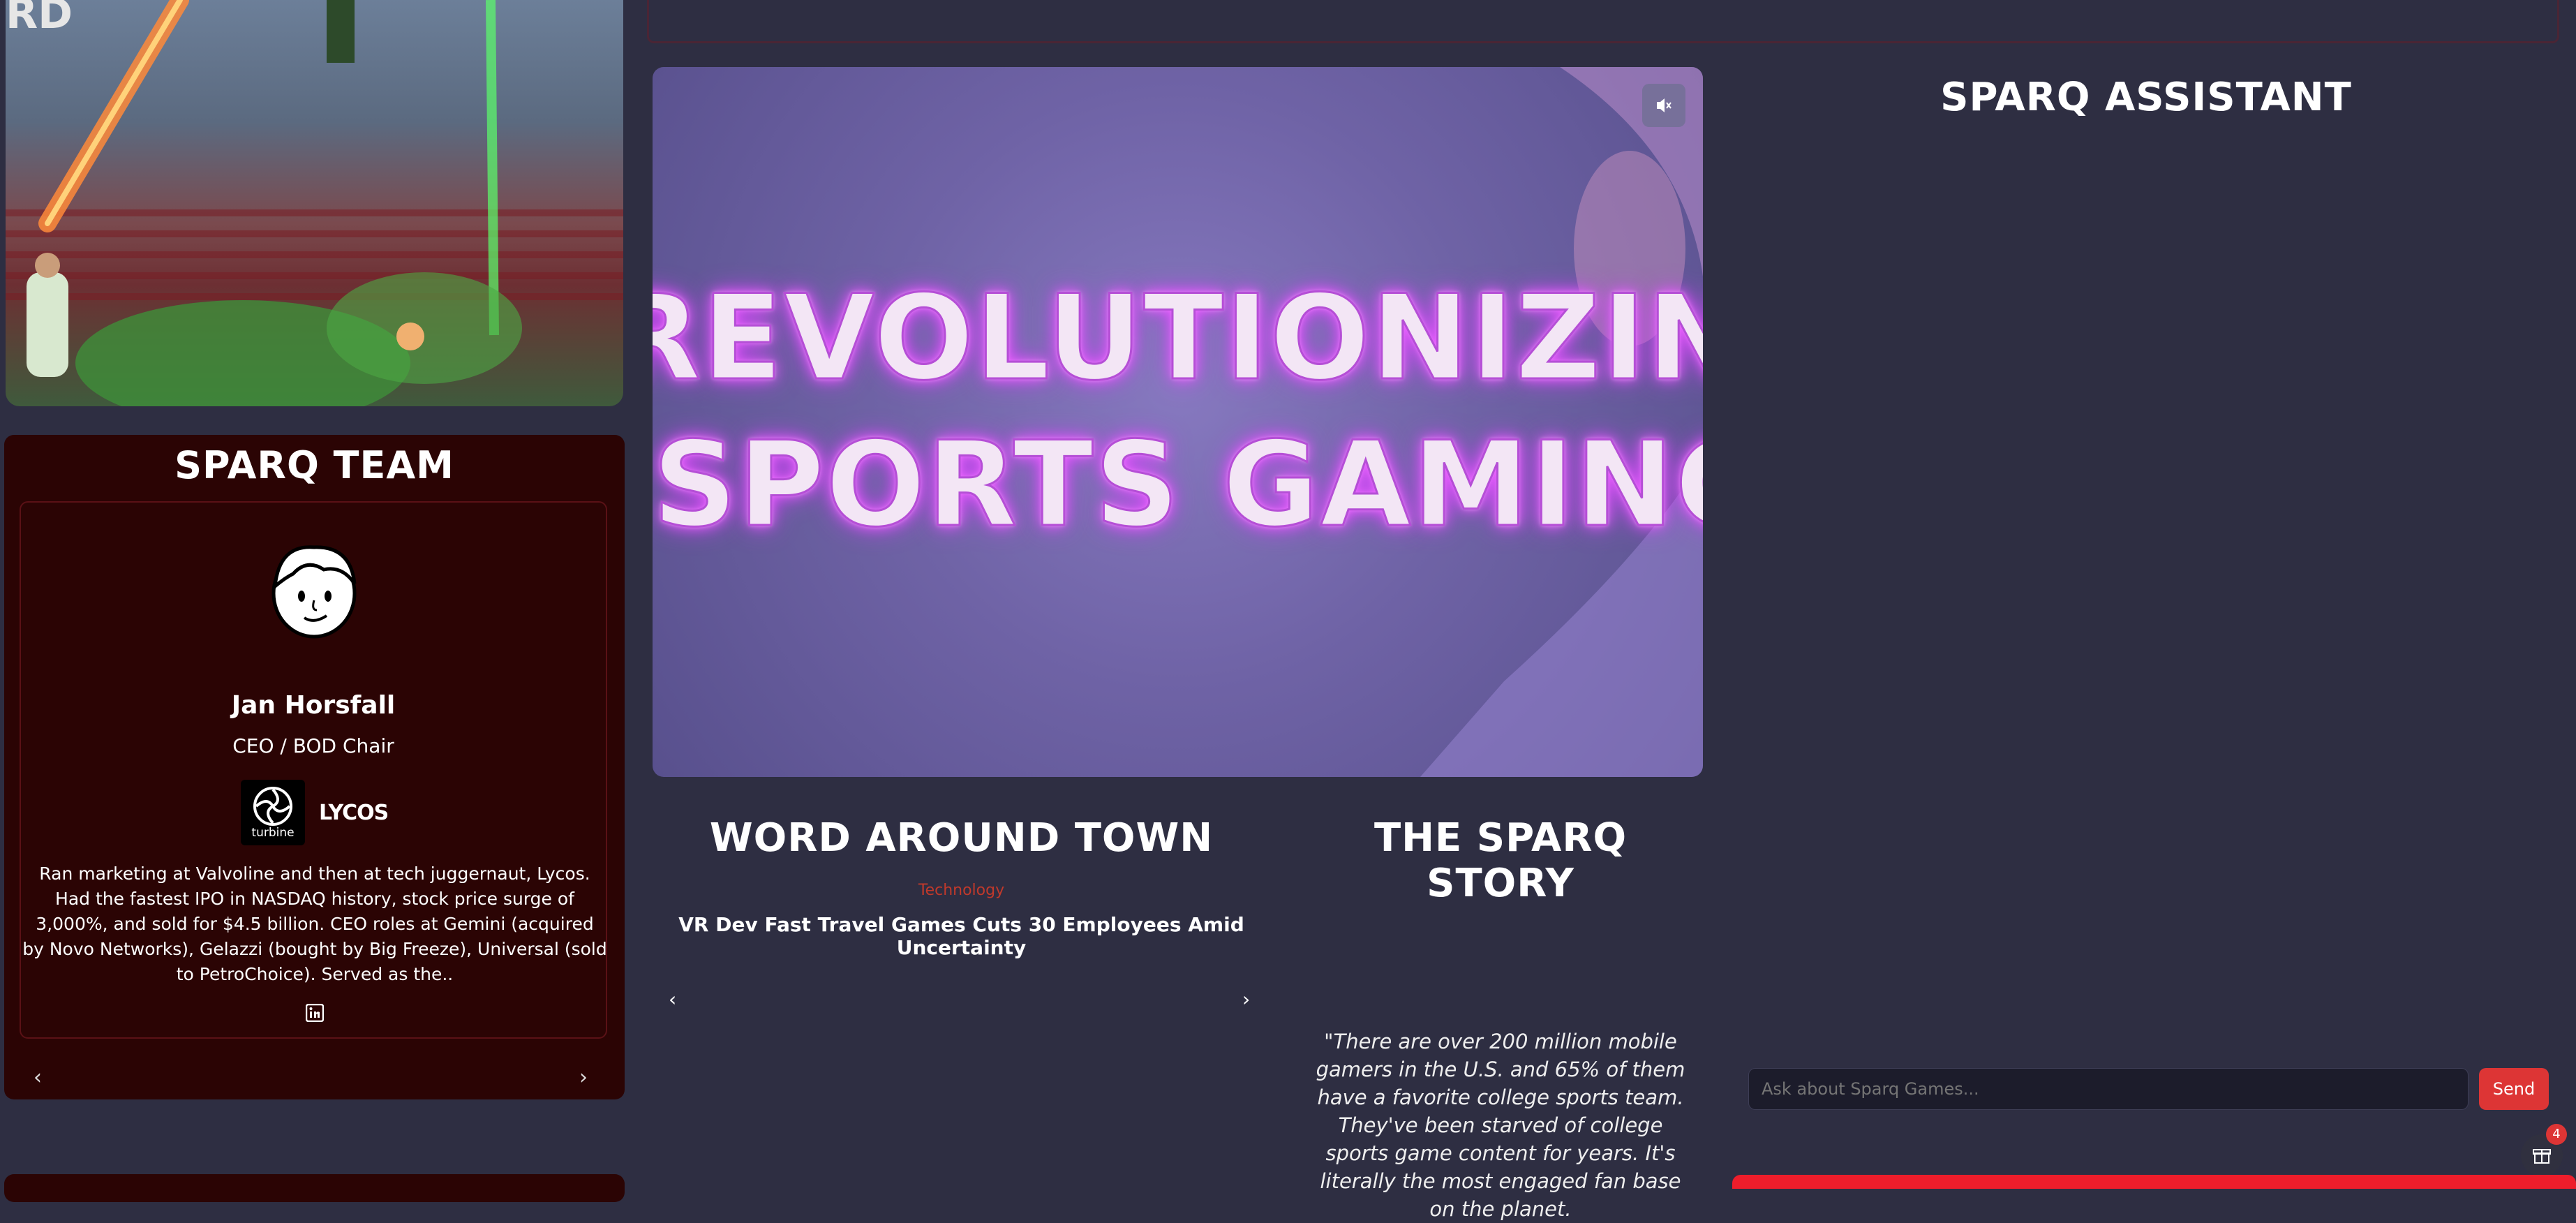  I want to click on linkedin-icon, so click(315, 1013).